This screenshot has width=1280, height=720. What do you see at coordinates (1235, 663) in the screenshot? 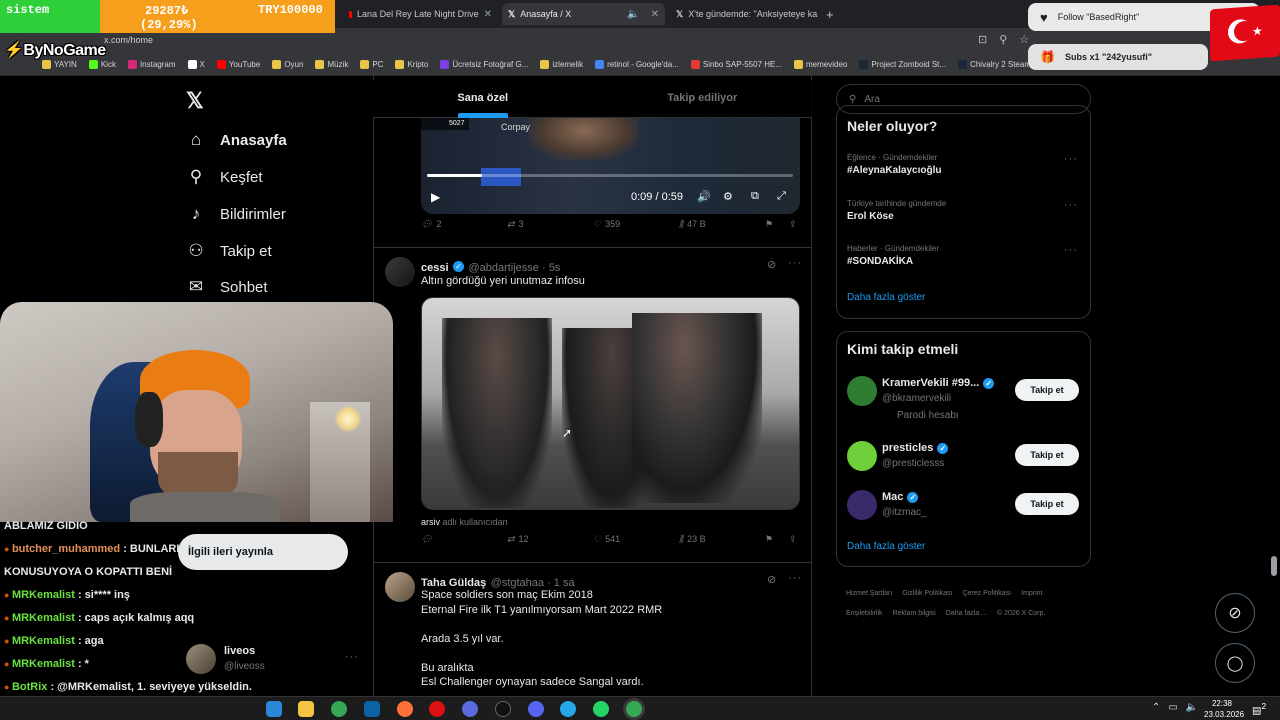
I see `messages-button: ◯` at bounding box center [1235, 663].